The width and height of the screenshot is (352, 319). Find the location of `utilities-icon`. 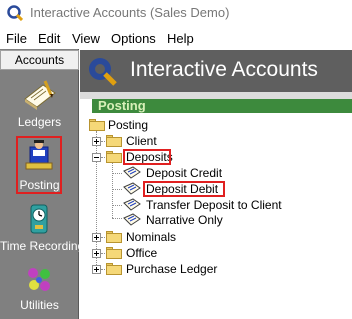

utilities-icon is located at coordinates (39, 279).